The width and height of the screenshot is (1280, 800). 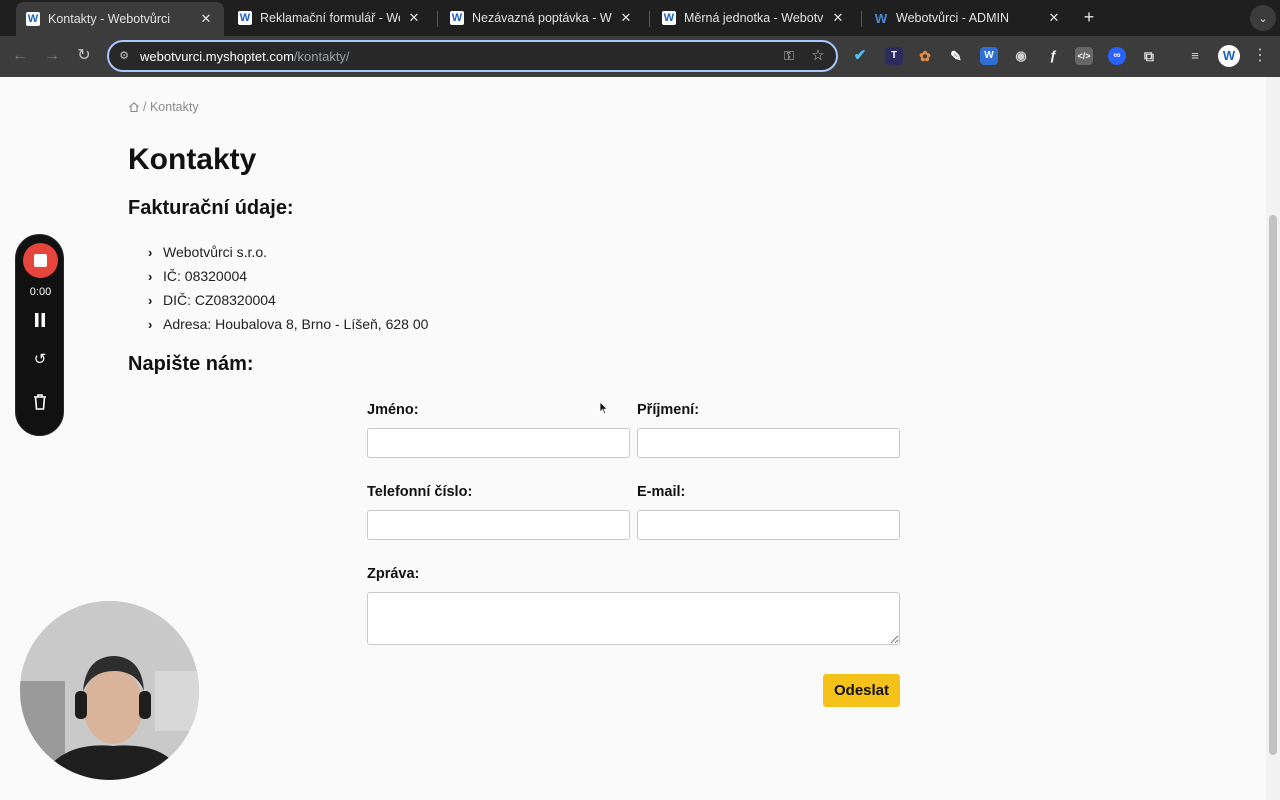 What do you see at coordinates (1149, 56) in the screenshot?
I see `puzzle-extensions-icon: ⧉` at bounding box center [1149, 56].